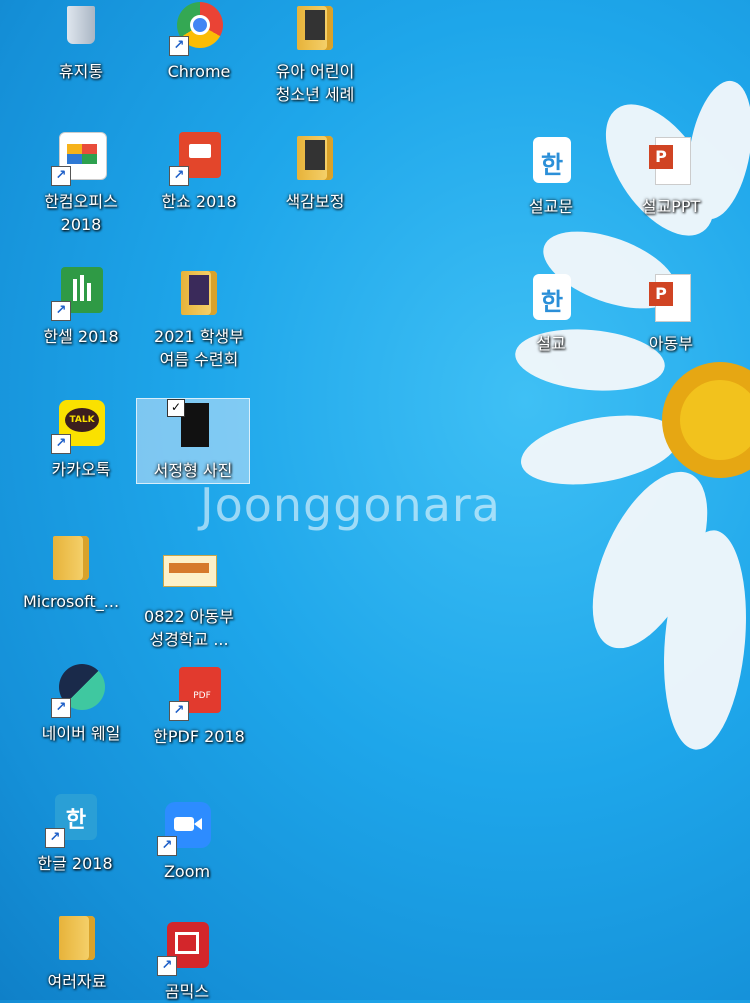  I want to click on checkbox-checked-icon: ✓, so click(176, 408).